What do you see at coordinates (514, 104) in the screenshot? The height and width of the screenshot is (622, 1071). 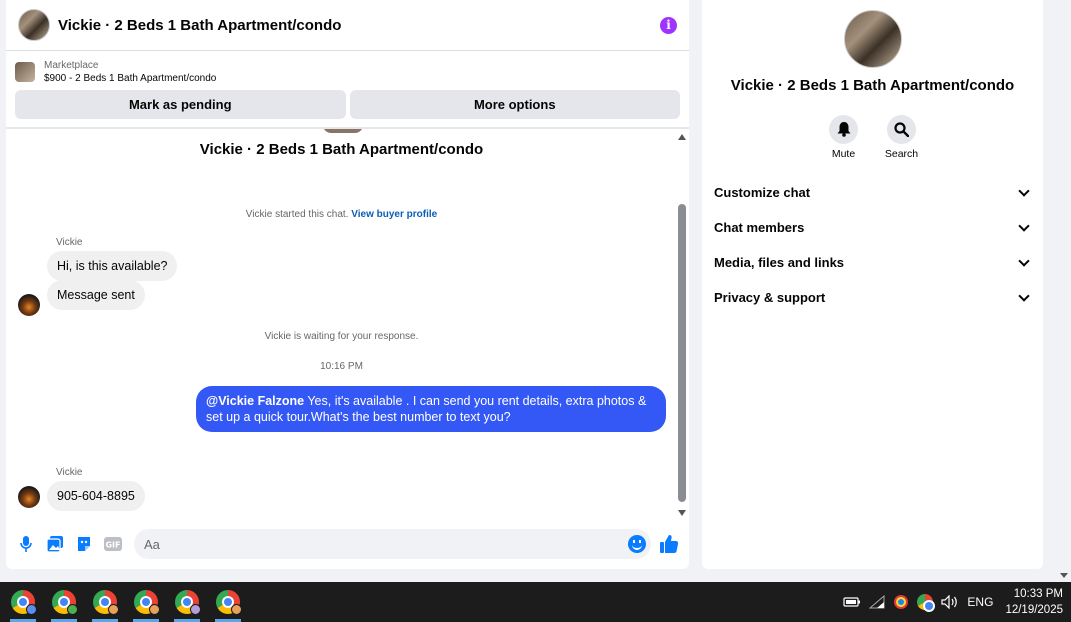 I see `more-options-button: More options` at bounding box center [514, 104].